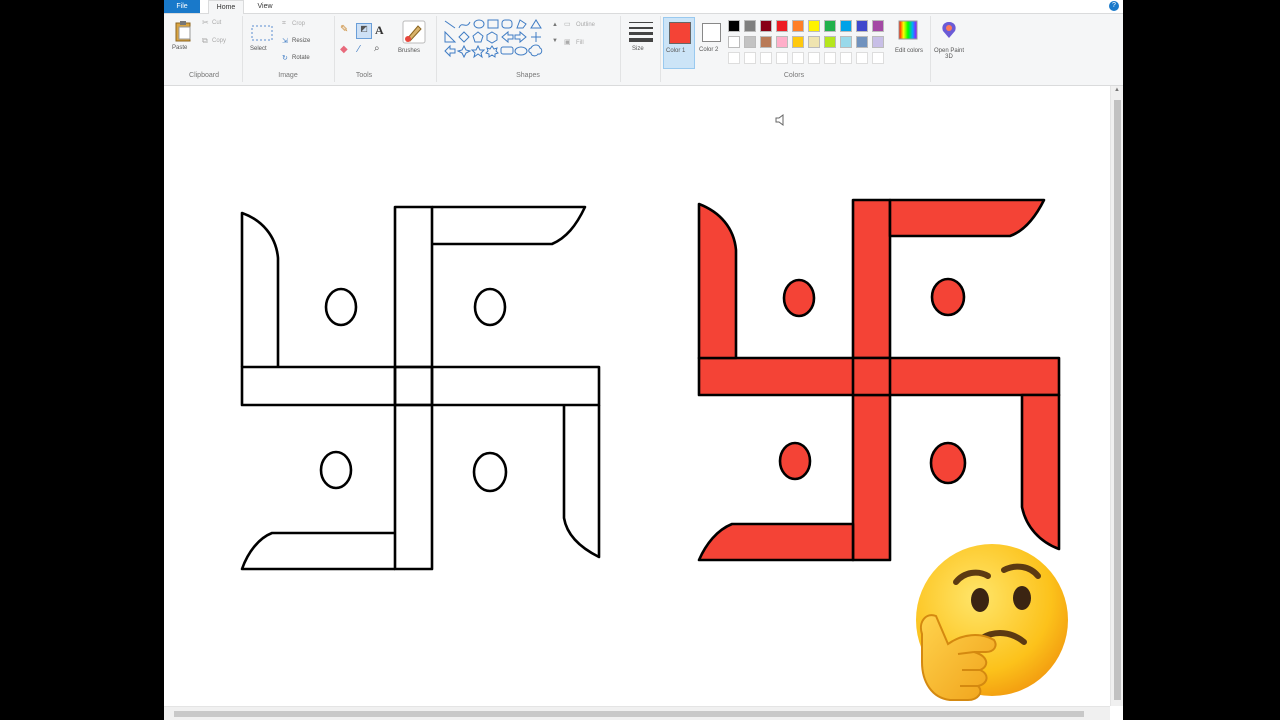 This screenshot has height=720, width=1280. I want to click on scroll-up-arrow-icon: ▲, so click(1117, 90).